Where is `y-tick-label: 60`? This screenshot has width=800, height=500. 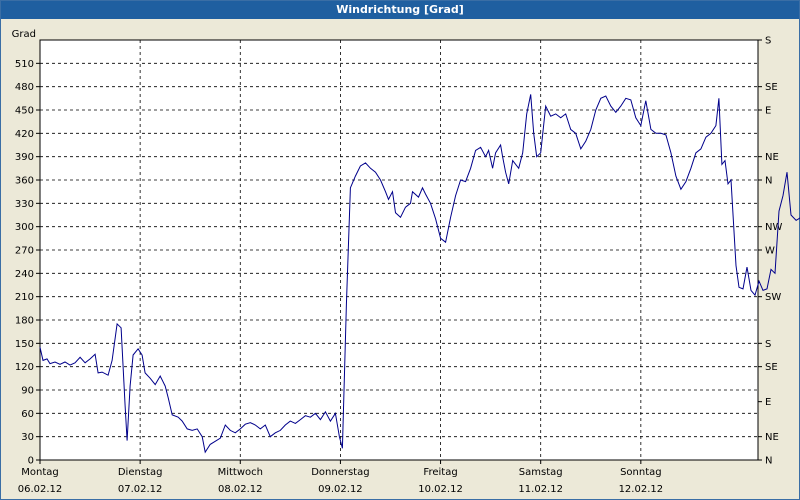
y-tick-label: 60 is located at coordinates (27, 414).